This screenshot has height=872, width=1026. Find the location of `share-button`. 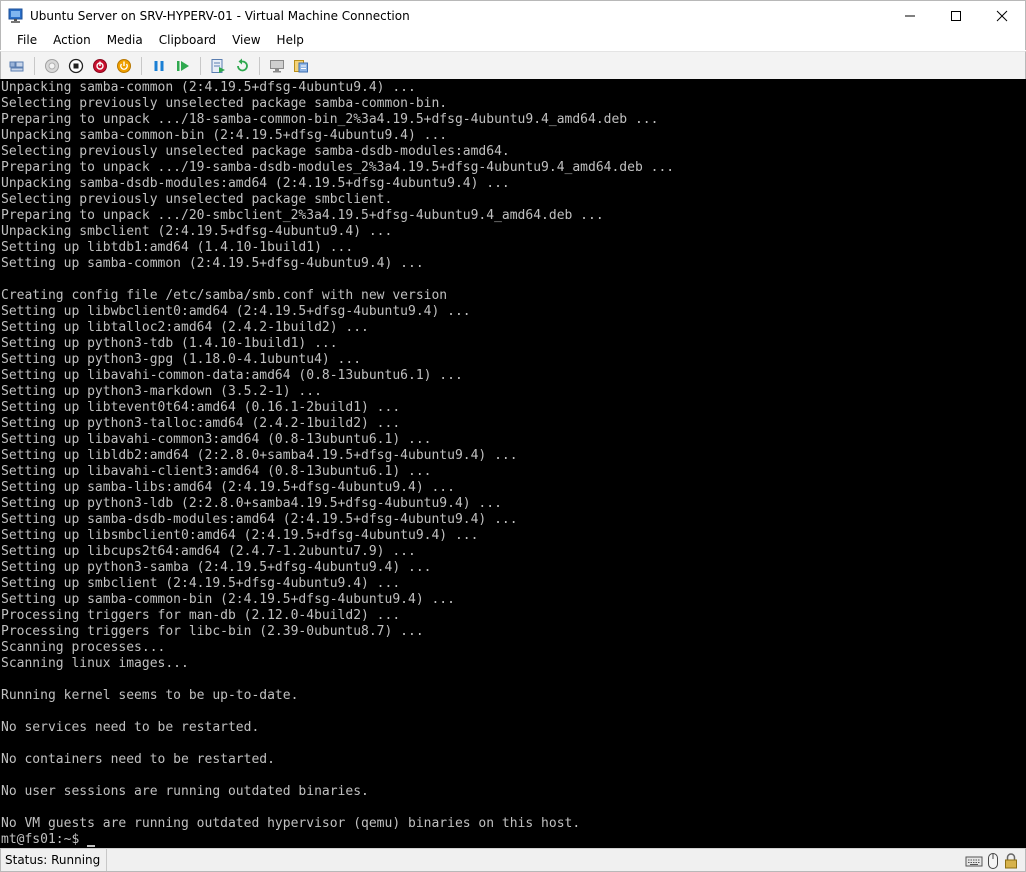

share-button is located at coordinates (301, 66).